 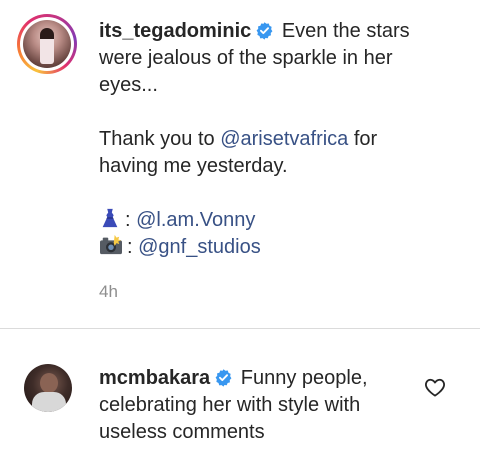 What do you see at coordinates (284, 139) in the screenshot?
I see `mention-arisetvafrica: @arisetvafrica` at bounding box center [284, 139].